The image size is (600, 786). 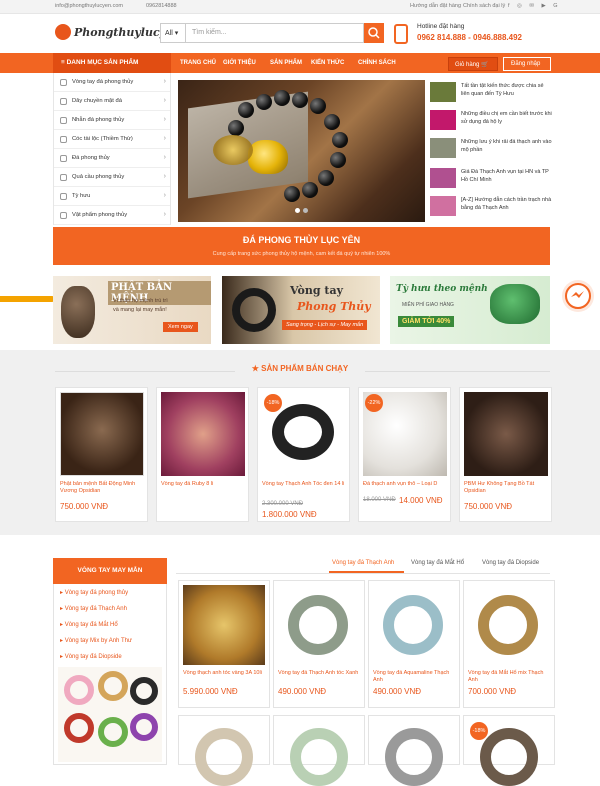 What do you see at coordinates (327, 63) in the screenshot?
I see `nav-knowledge: KIẾN THỨC` at bounding box center [327, 63].